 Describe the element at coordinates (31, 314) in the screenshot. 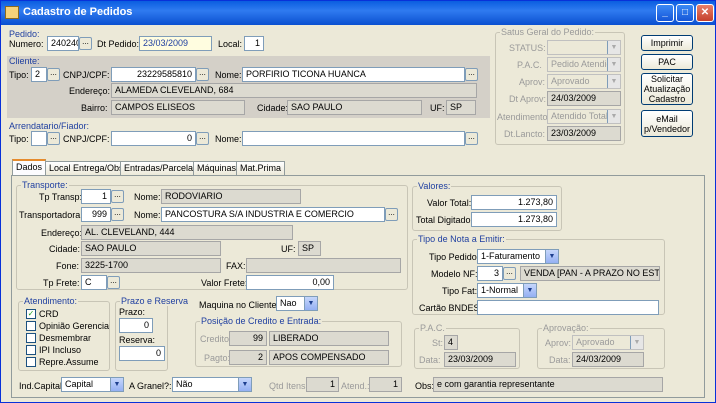

I see `crd-checkbox: ✓` at that location.